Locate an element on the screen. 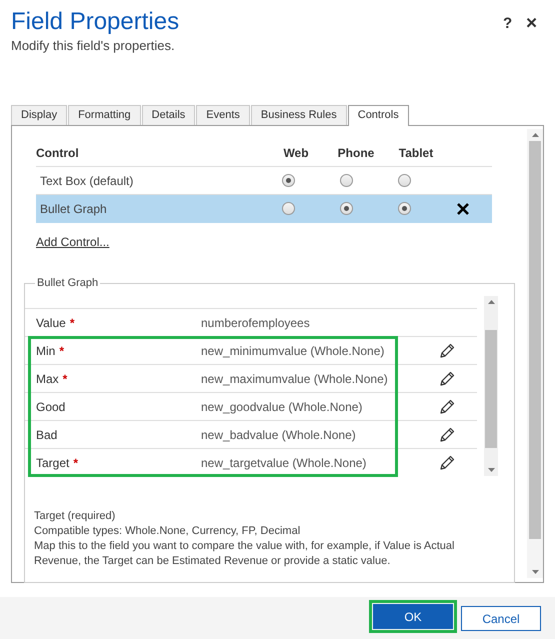  property-value: numberofemployees is located at coordinates (255, 323).